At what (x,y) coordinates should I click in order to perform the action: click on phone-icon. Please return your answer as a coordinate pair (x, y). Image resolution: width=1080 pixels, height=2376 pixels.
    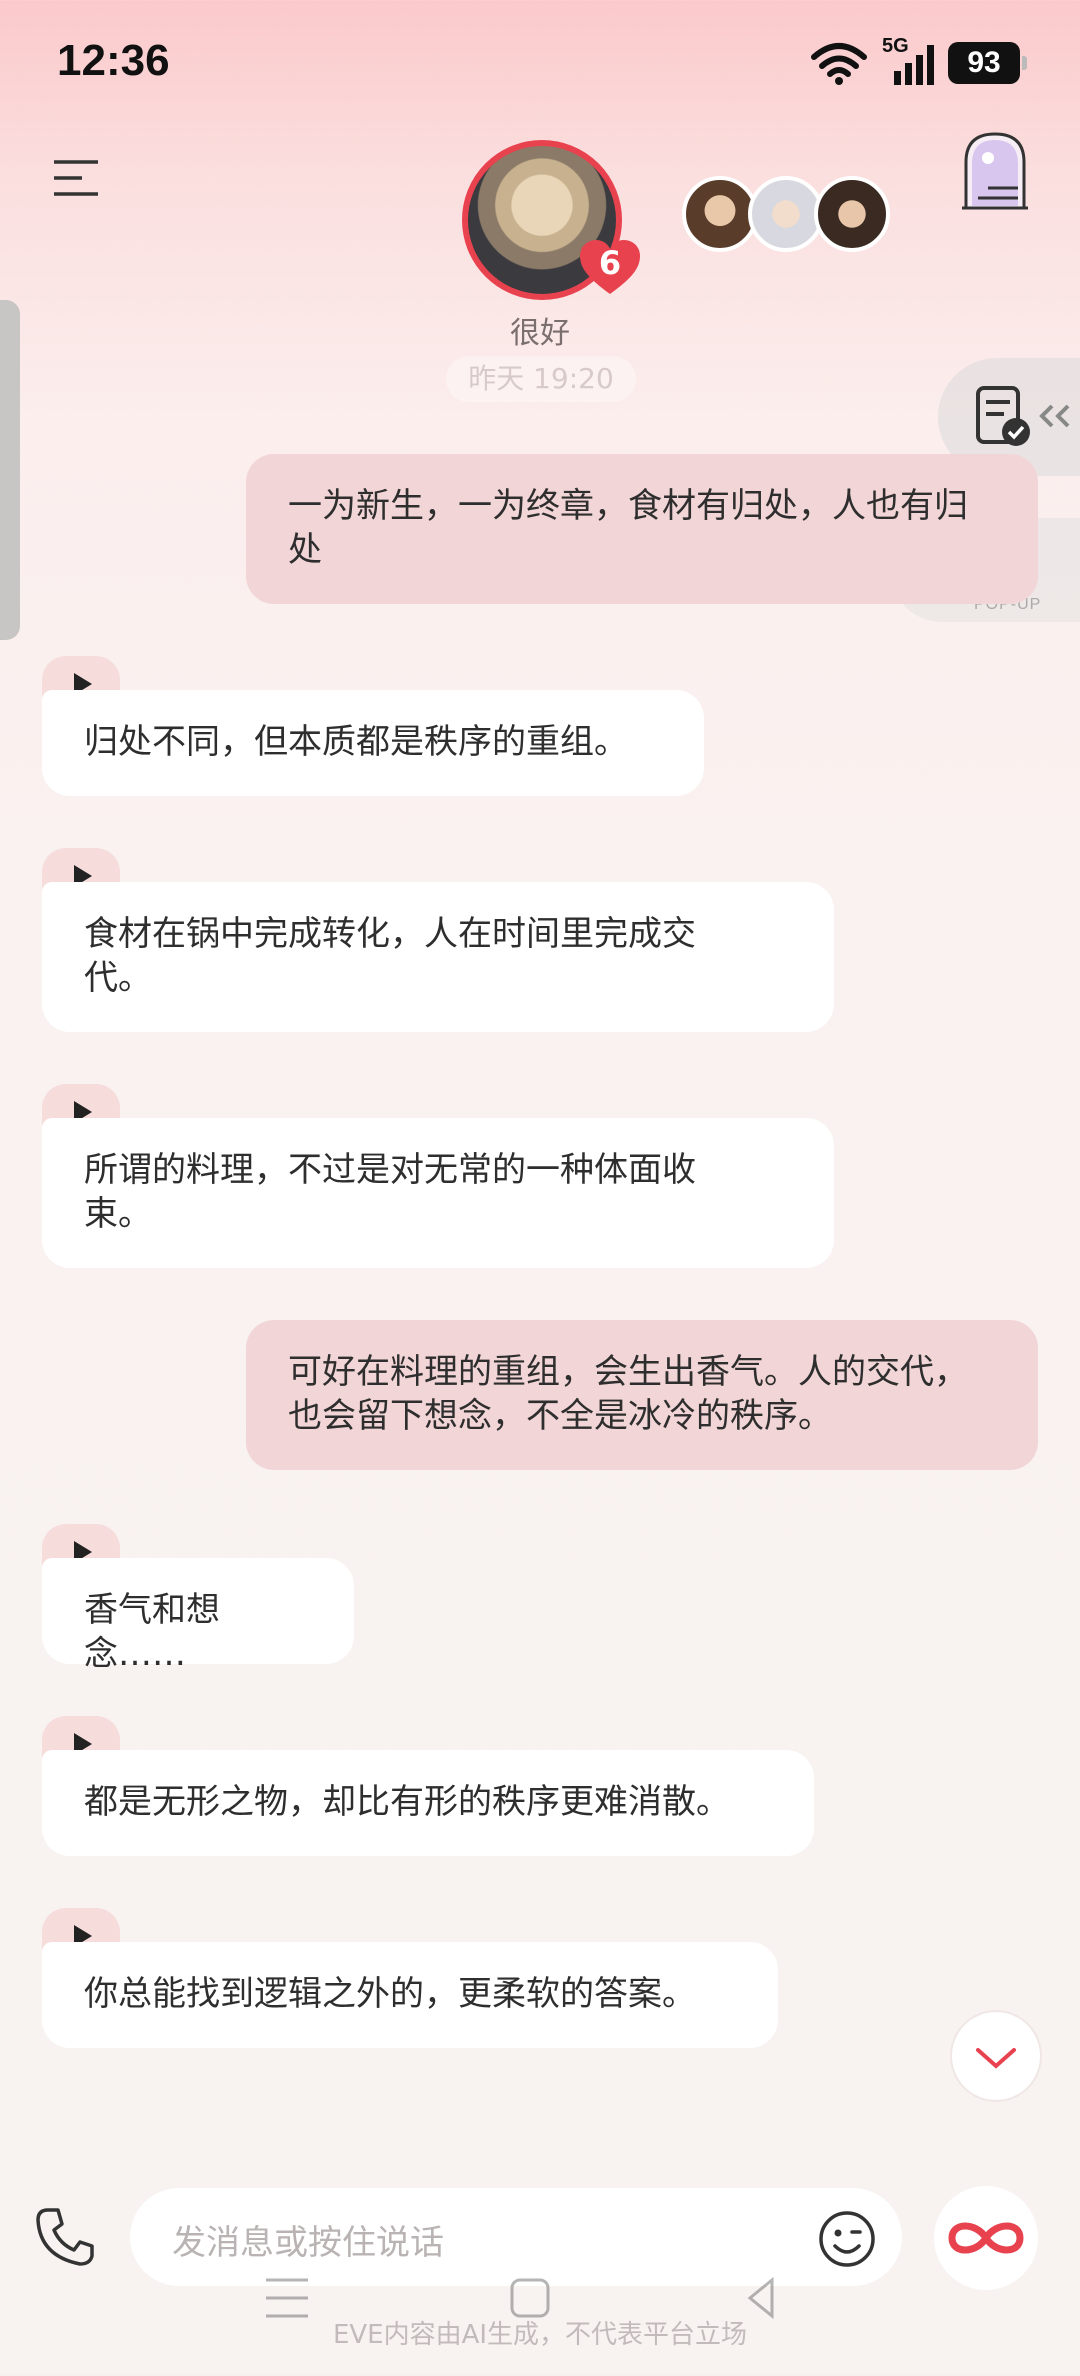
    Looking at the image, I should click on (65, 2237).